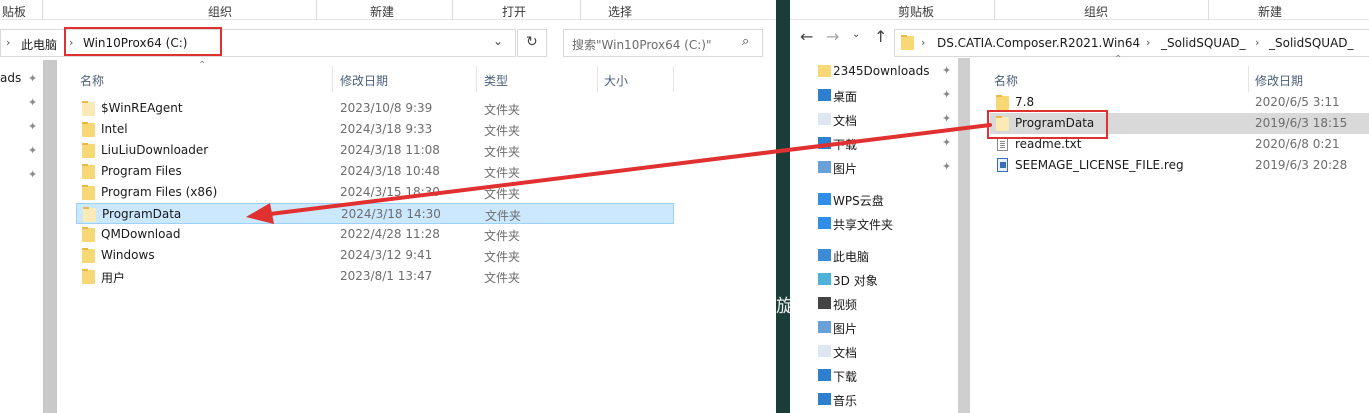 This screenshot has width=1369, height=413. I want to click on annotation-arrow, so click(619, 173).